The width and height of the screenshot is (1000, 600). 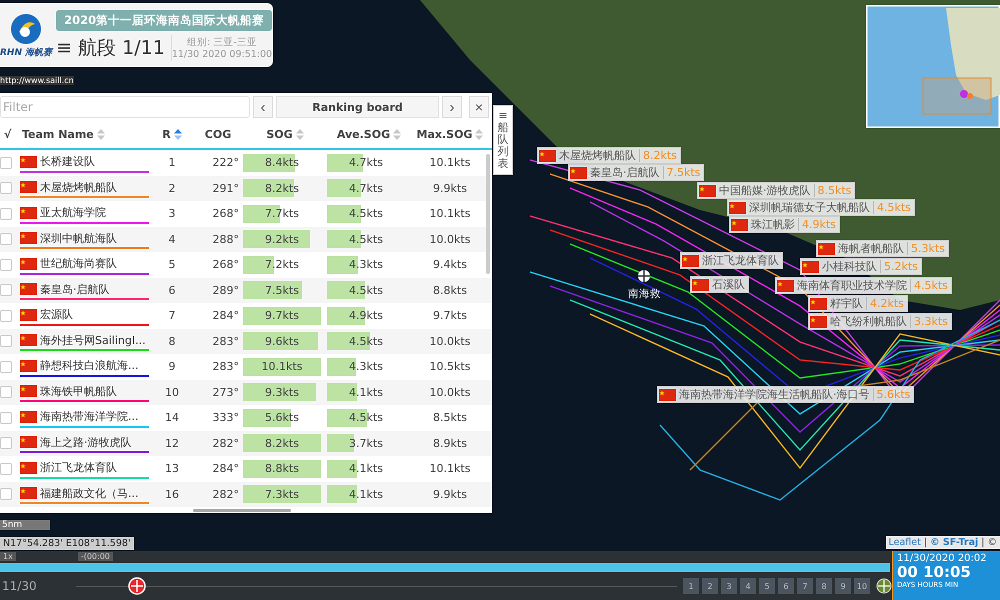 I want to click on team-name-cell: 珠海铁甲帆船队, so click(x=84, y=392).